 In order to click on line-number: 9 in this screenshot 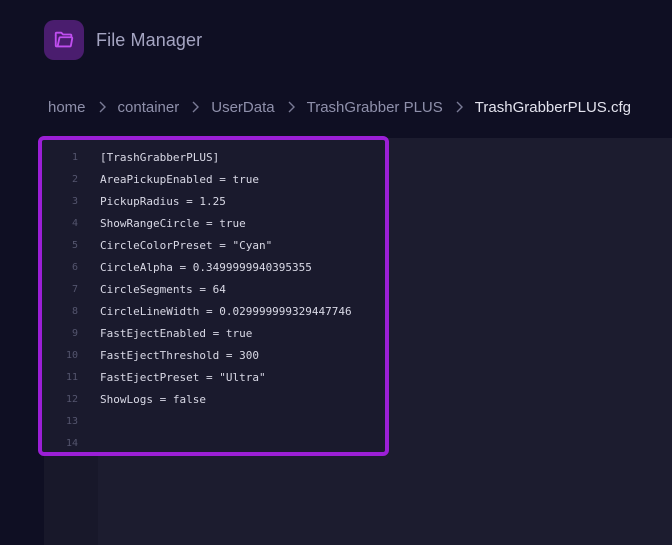, I will do `click(74, 333)`.